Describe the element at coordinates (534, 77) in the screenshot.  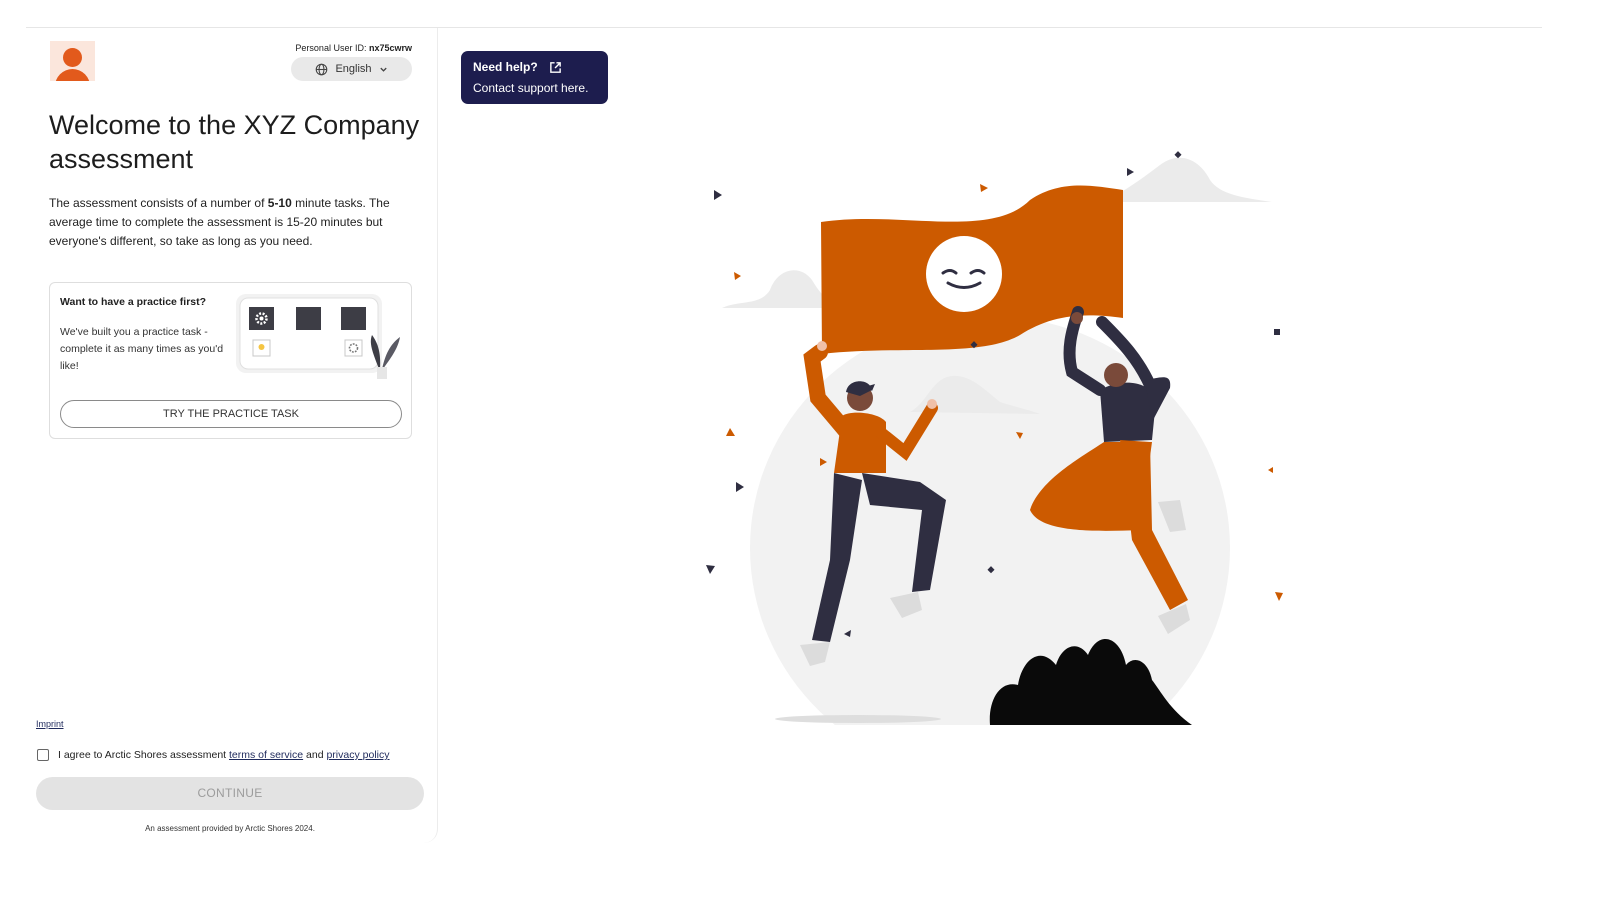
I see `help-button: Need help? Contact support here.` at that location.